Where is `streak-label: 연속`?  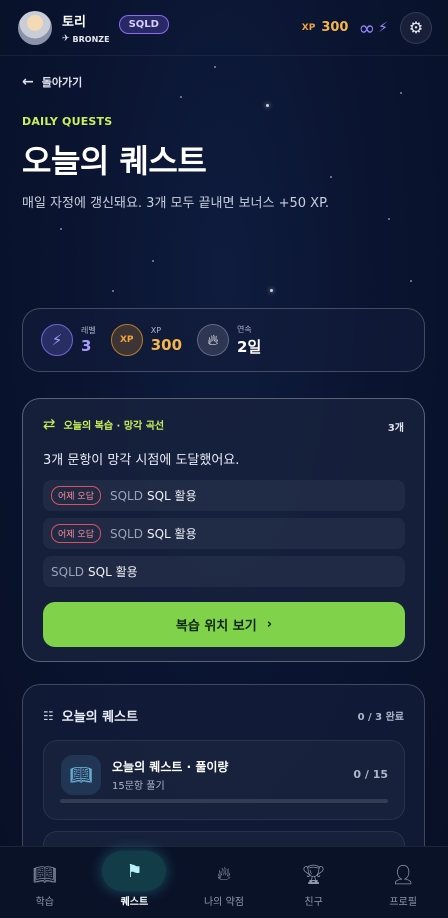 streak-label: 연속 is located at coordinates (244, 329).